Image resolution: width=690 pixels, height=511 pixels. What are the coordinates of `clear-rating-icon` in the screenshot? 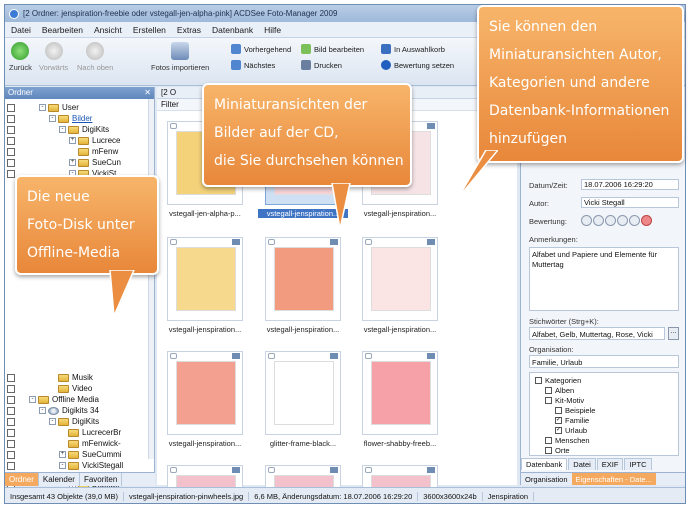 It's located at (646, 220).